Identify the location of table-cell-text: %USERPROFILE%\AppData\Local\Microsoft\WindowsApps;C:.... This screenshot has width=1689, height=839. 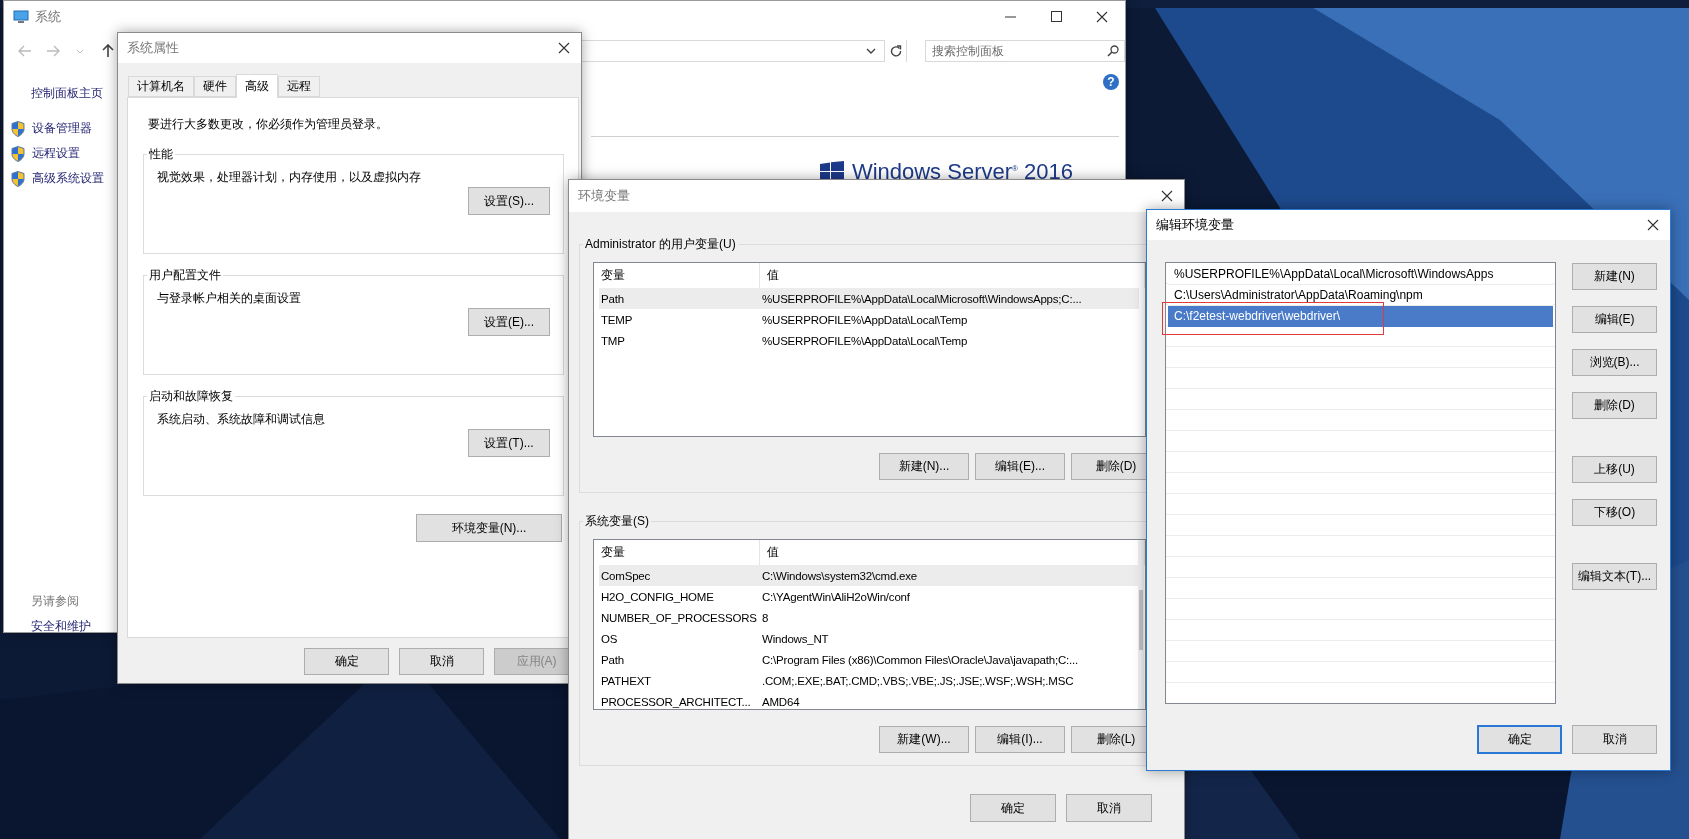
(921, 298).